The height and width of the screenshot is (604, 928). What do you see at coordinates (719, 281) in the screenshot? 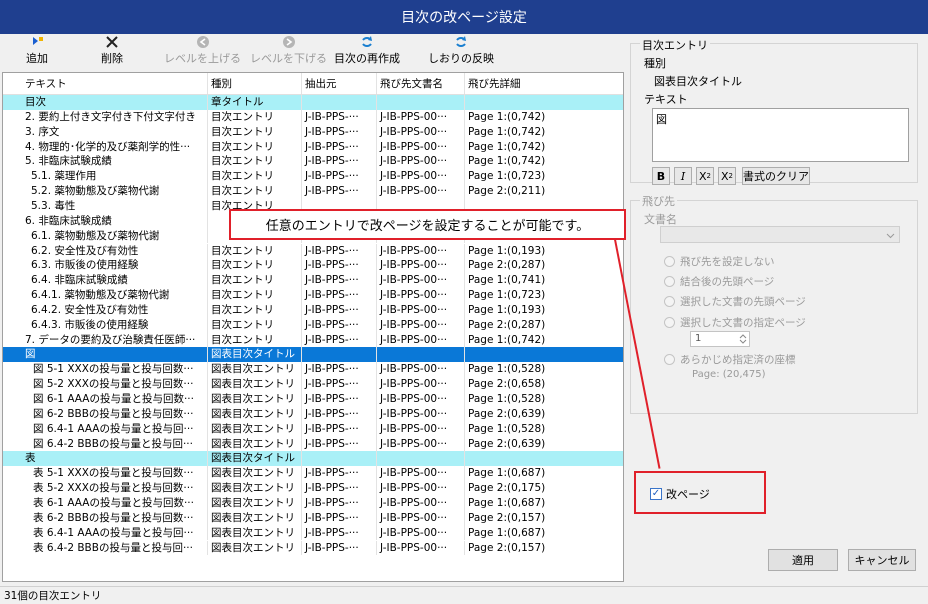
I see `radio-merged-first-page: 結合後の先頭ページ` at bounding box center [719, 281].